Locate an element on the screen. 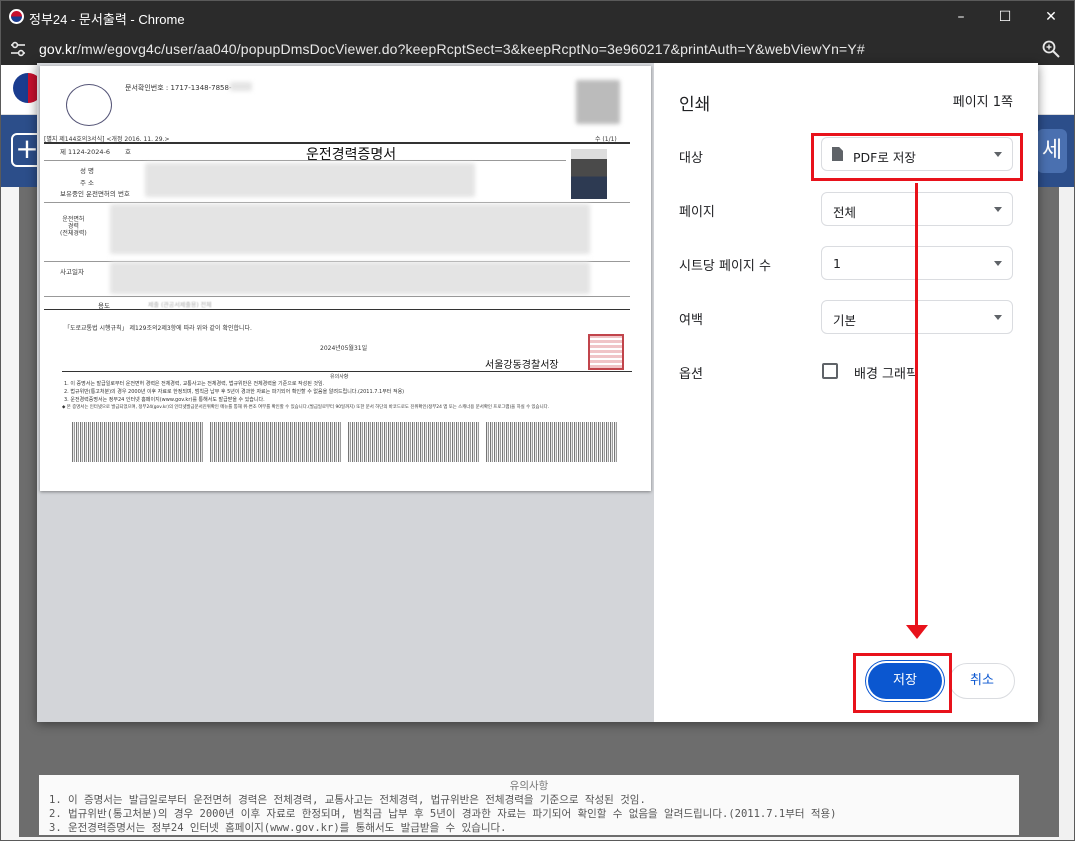 This screenshot has height=841, width=1075. site-info-icon is located at coordinates (18, 49).